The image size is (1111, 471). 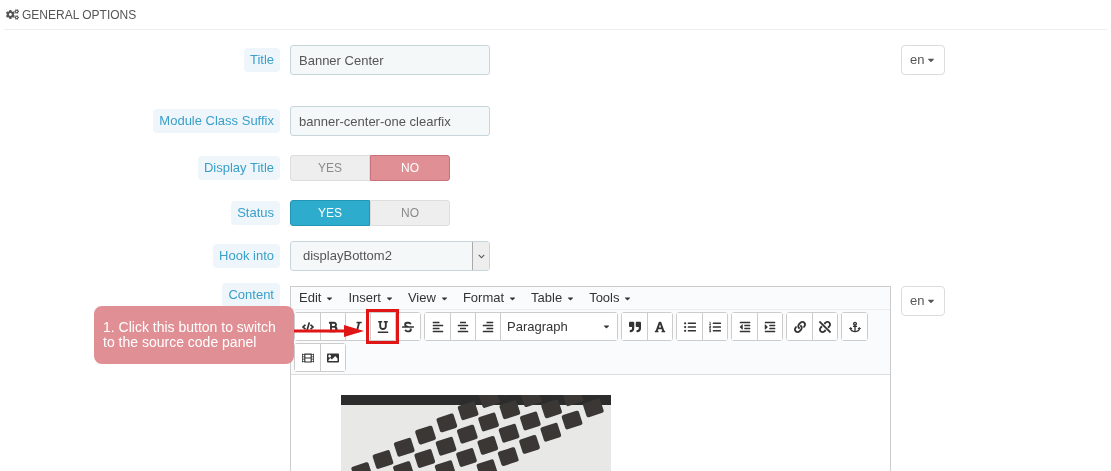 What do you see at coordinates (255, 213) in the screenshot?
I see `field-label: Status` at bounding box center [255, 213].